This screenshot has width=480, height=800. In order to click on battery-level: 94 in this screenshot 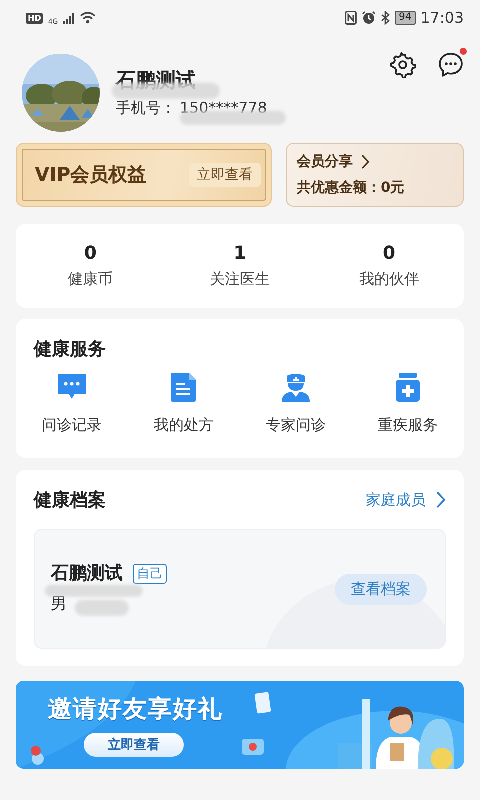, I will do `click(405, 18)`.